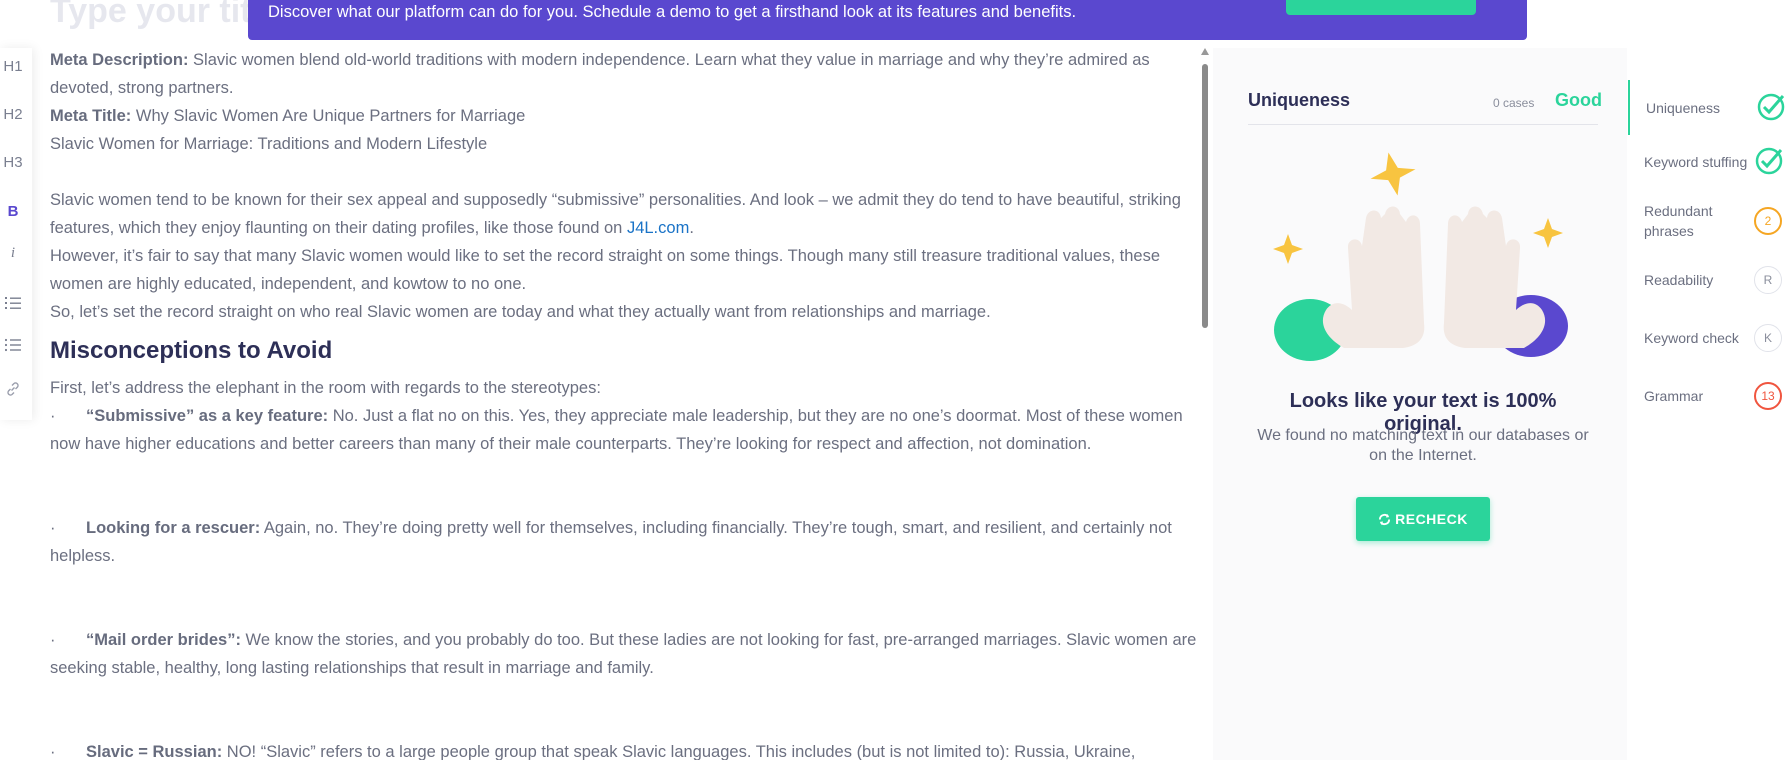 The height and width of the screenshot is (760, 1790). Describe the element at coordinates (173, 528) in the screenshot. I see `list-item-label: Looking for a rescuer:` at that location.